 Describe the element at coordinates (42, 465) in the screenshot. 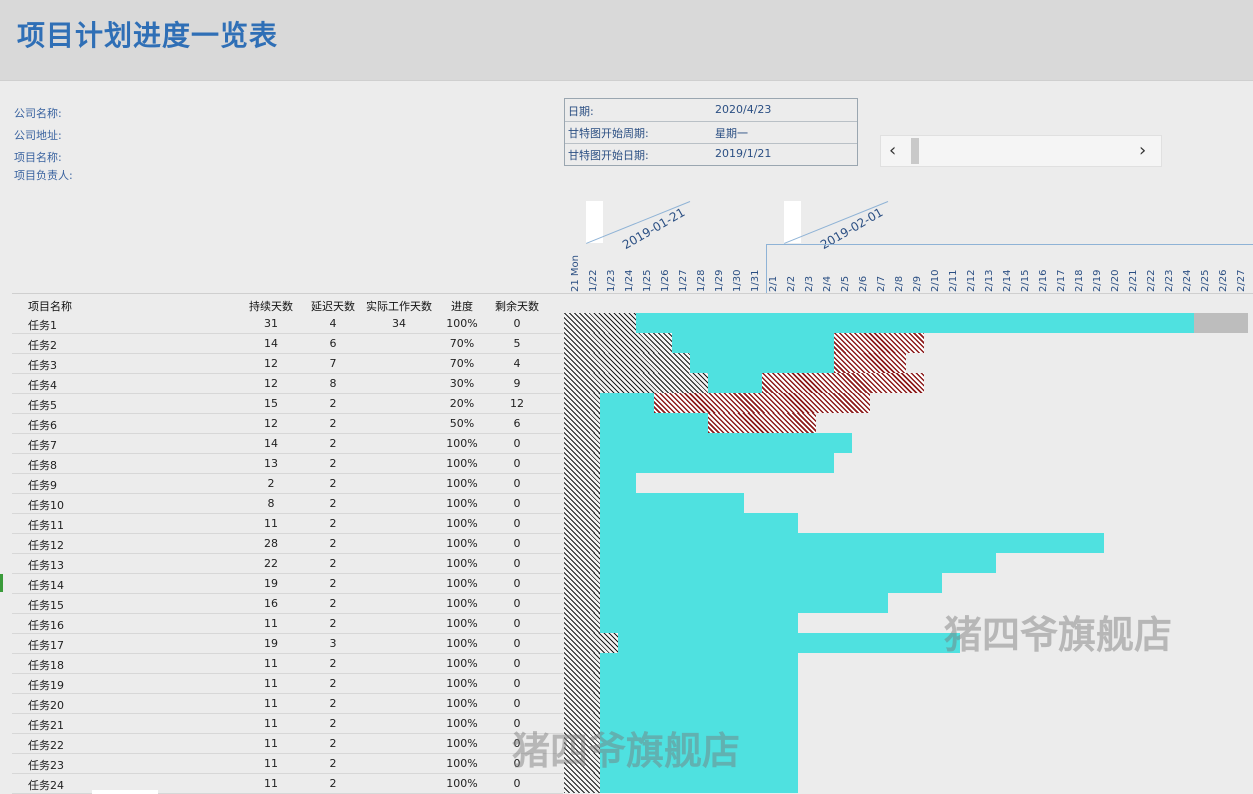

I see `cell-name: 任务8` at that location.